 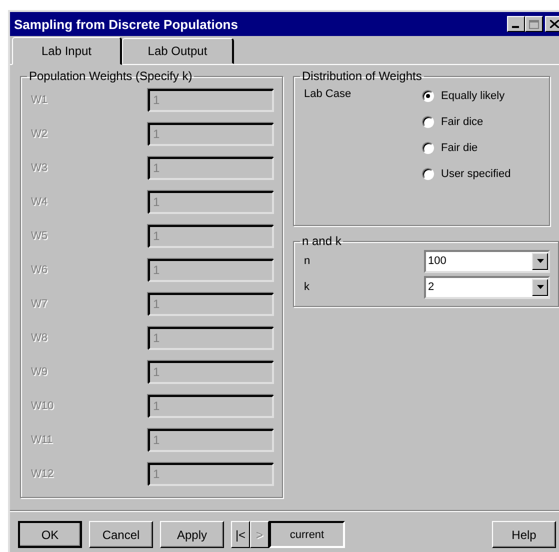 What do you see at coordinates (466, 173) in the screenshot?
I see `radio-option: User specified` at bounding box center [466, 173].